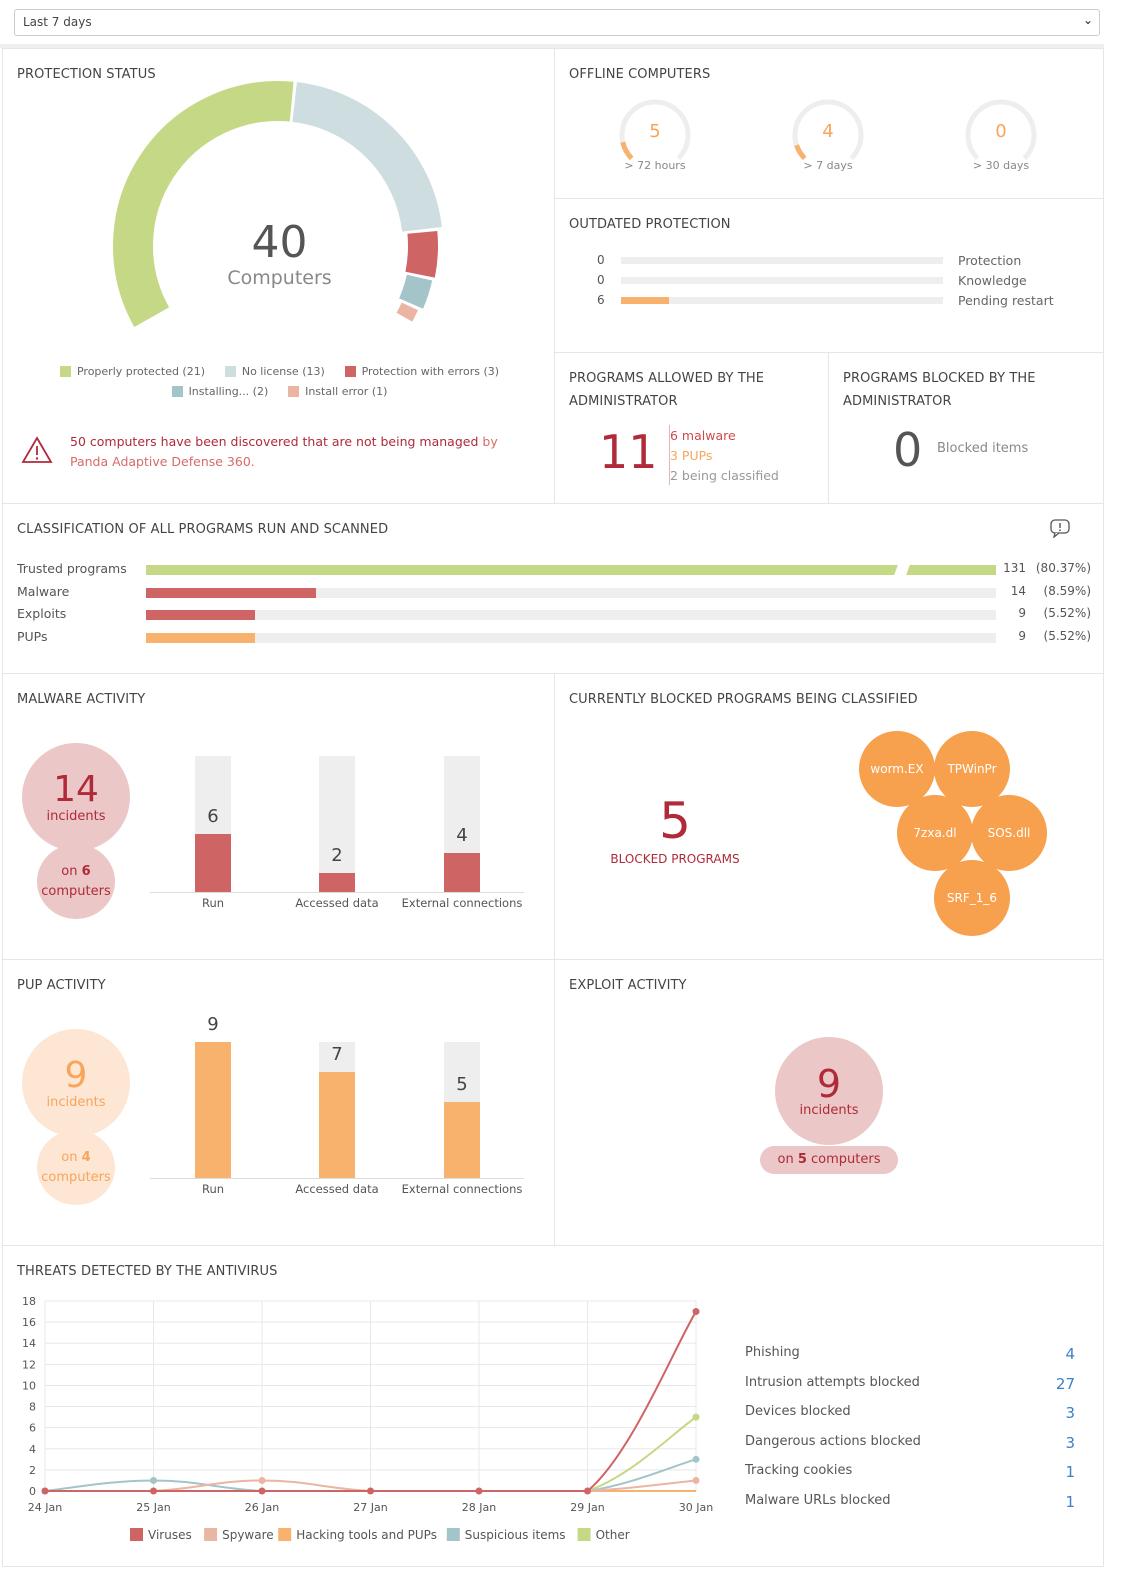 This screenshot has width=1122, height=1594. What do you see at coordinates (910, 1383) in the screenshot?
I see `threat-stat: Intrusion attempts blocked 27` at bounding box center [910, 1383].